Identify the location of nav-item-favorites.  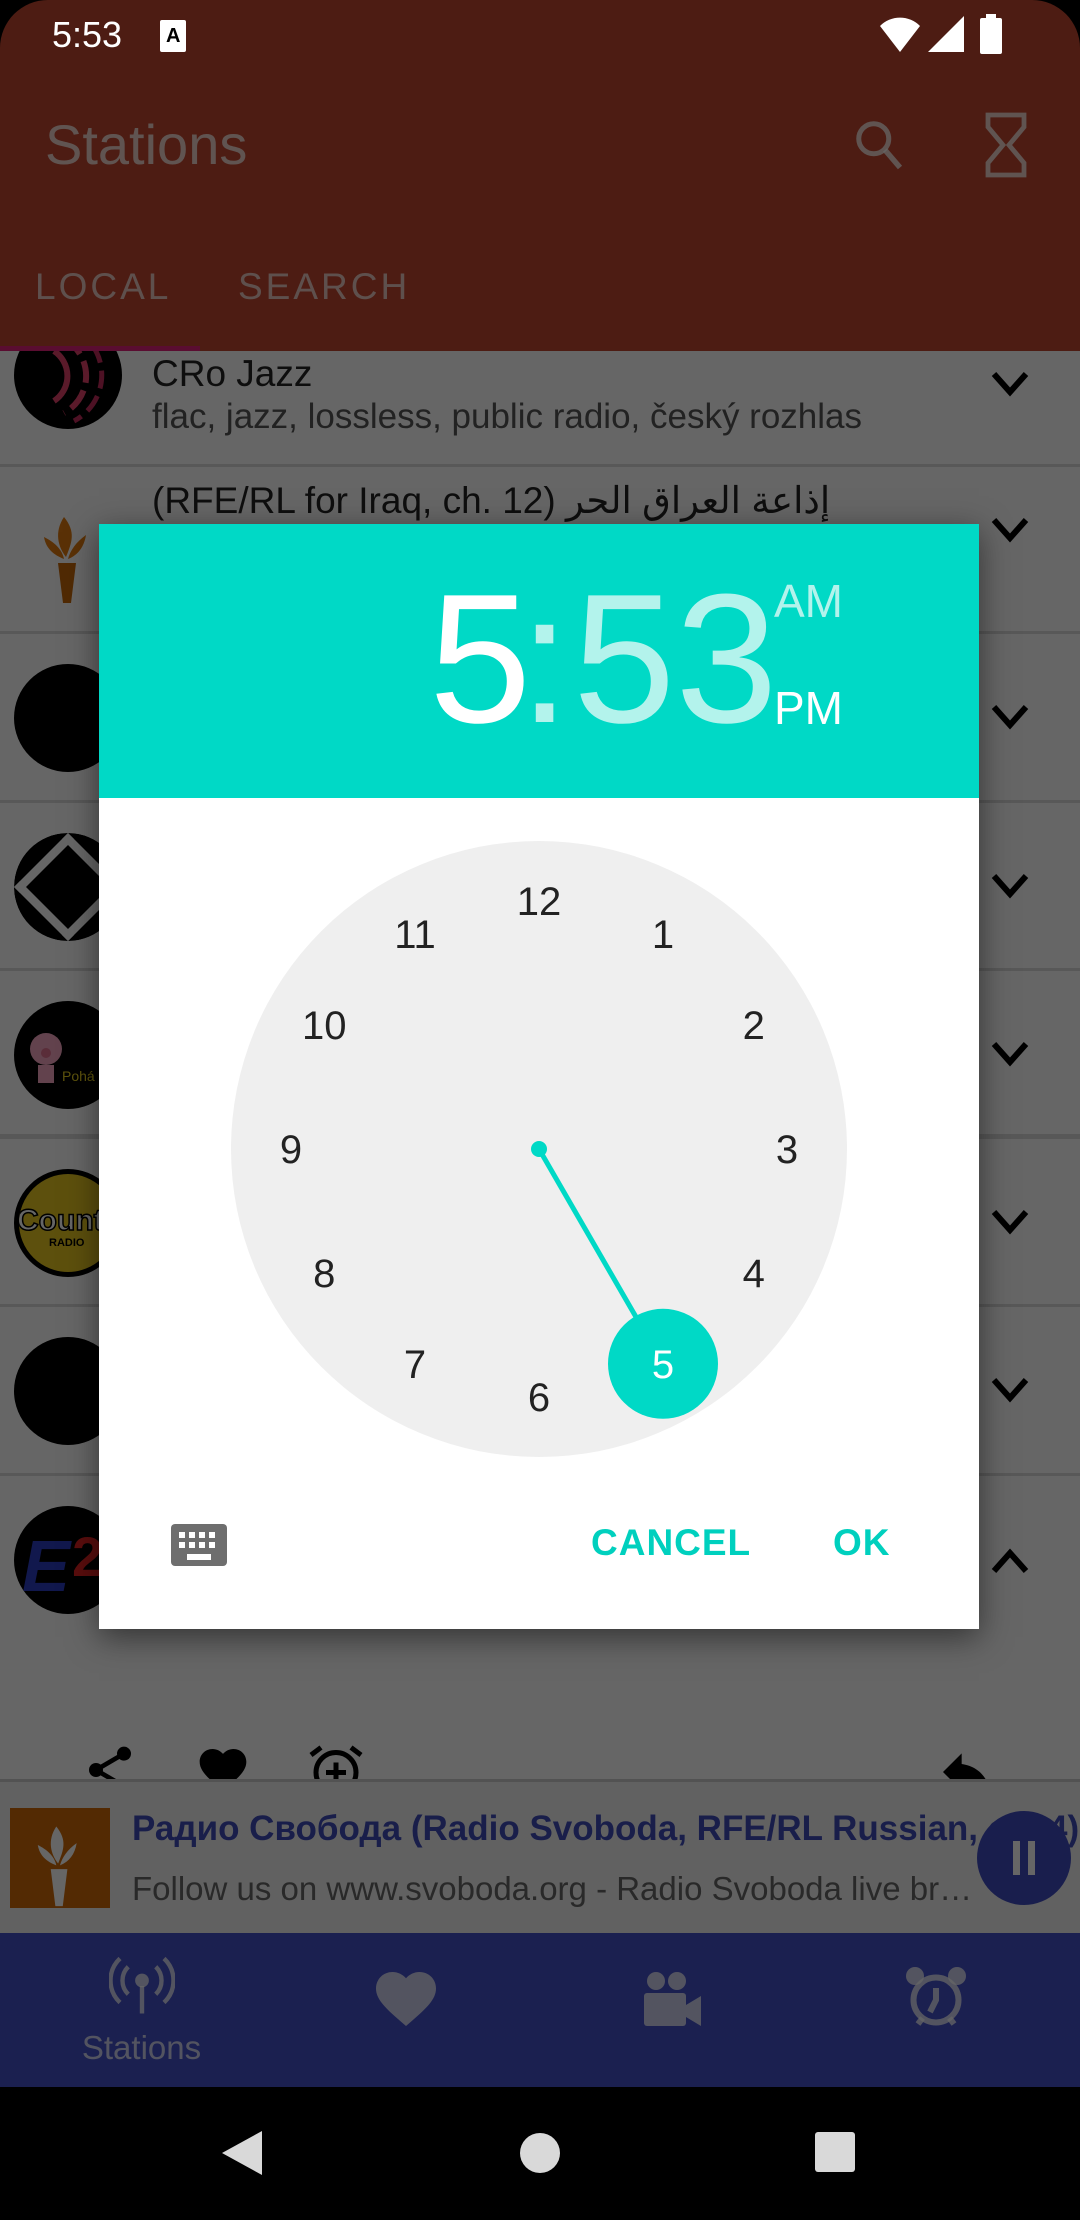
(406, 2010).